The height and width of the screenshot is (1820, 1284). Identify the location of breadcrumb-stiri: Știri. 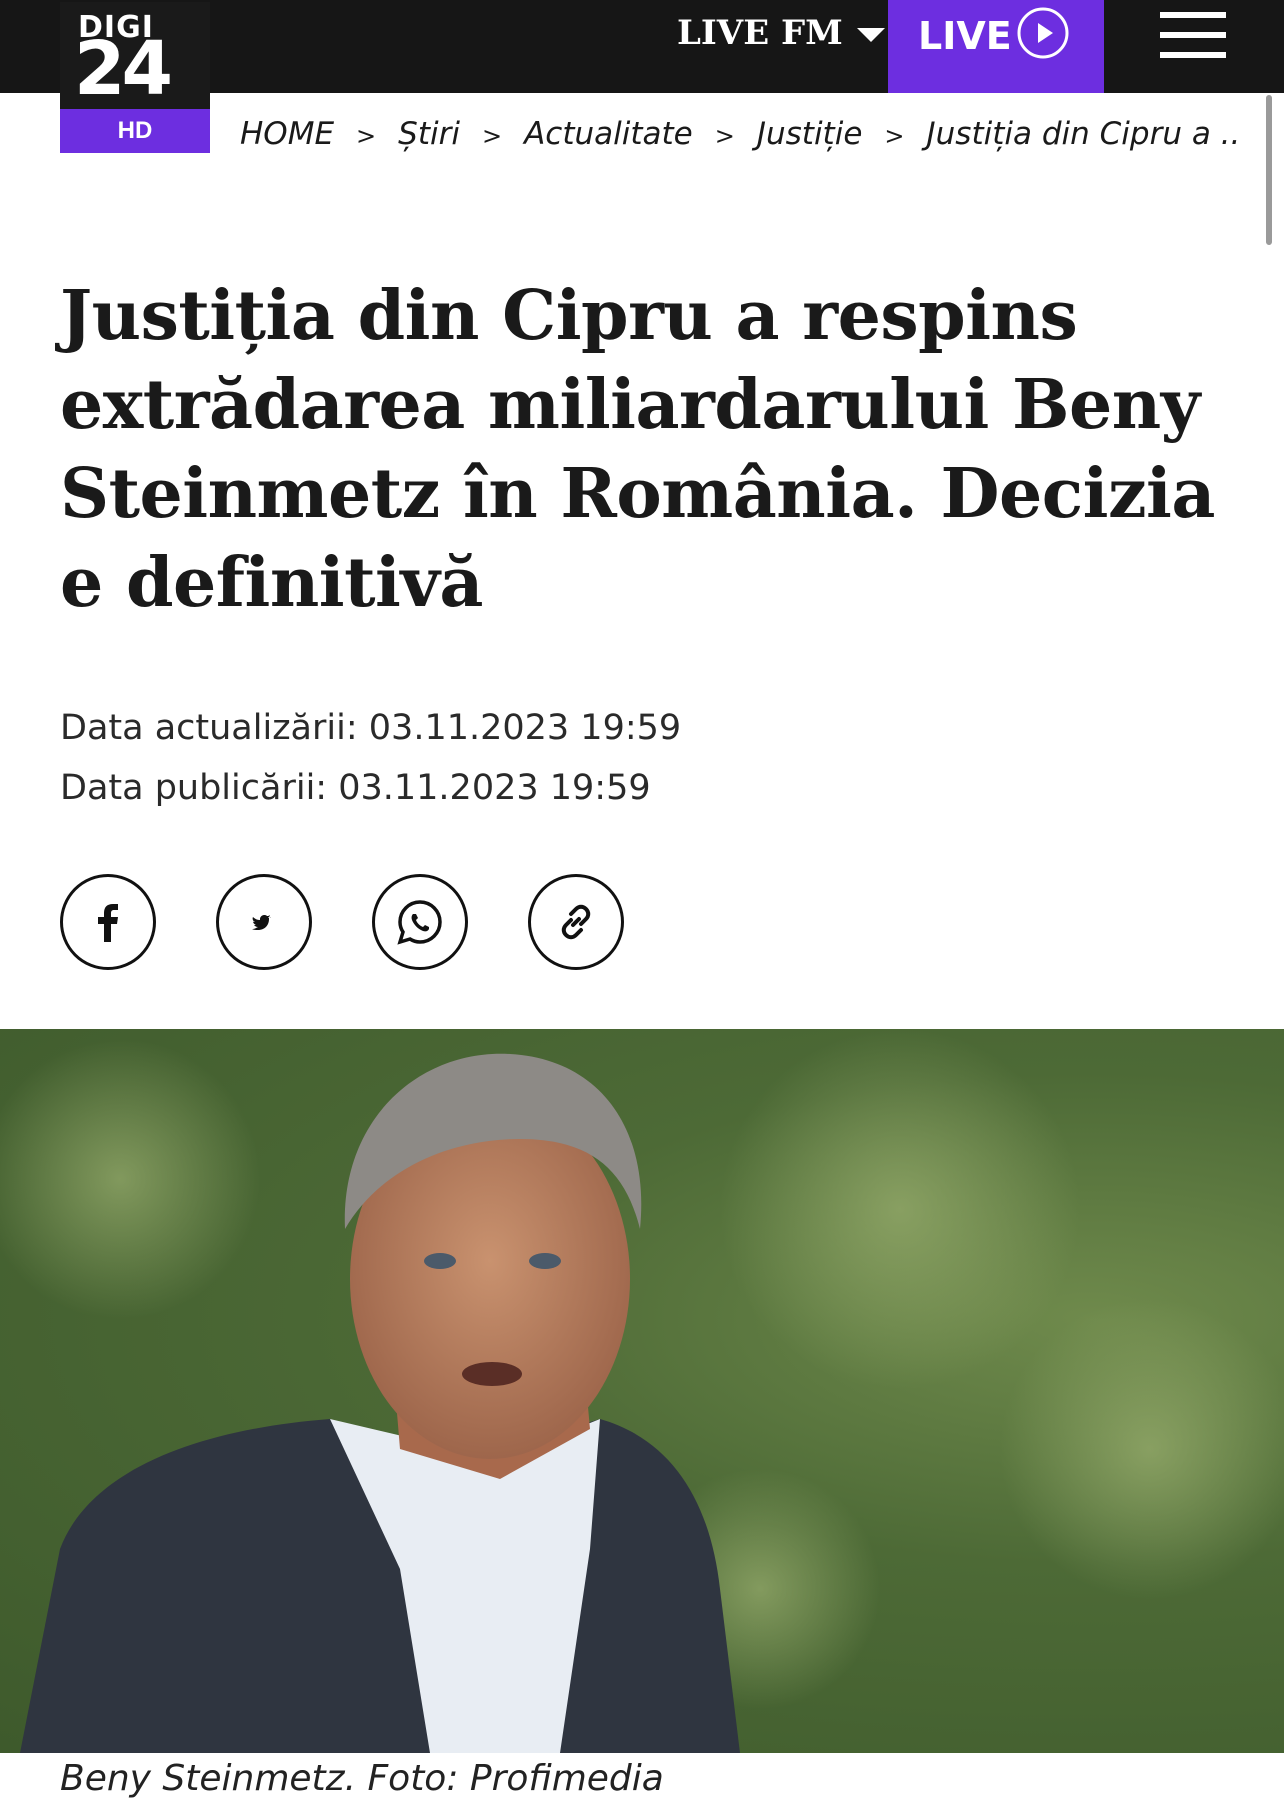
(429, 134).